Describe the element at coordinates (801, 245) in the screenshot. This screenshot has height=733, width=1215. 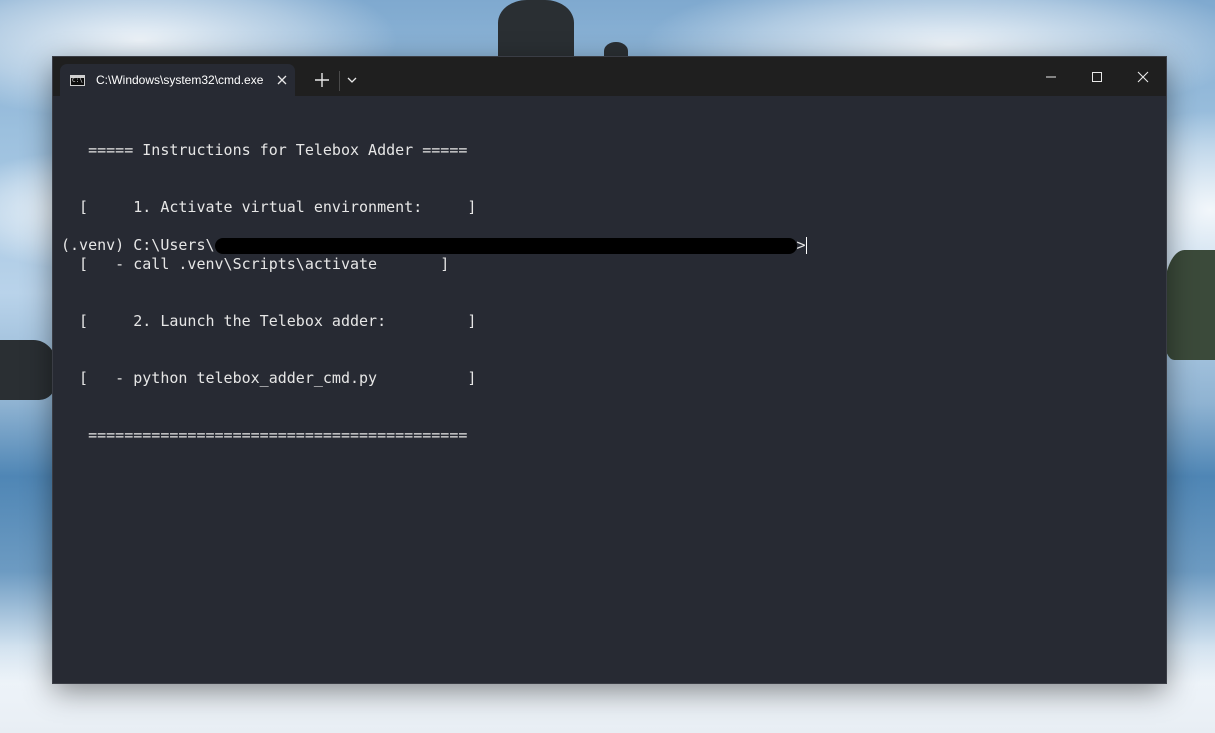
I see `prompt-symbol: >` at that location.